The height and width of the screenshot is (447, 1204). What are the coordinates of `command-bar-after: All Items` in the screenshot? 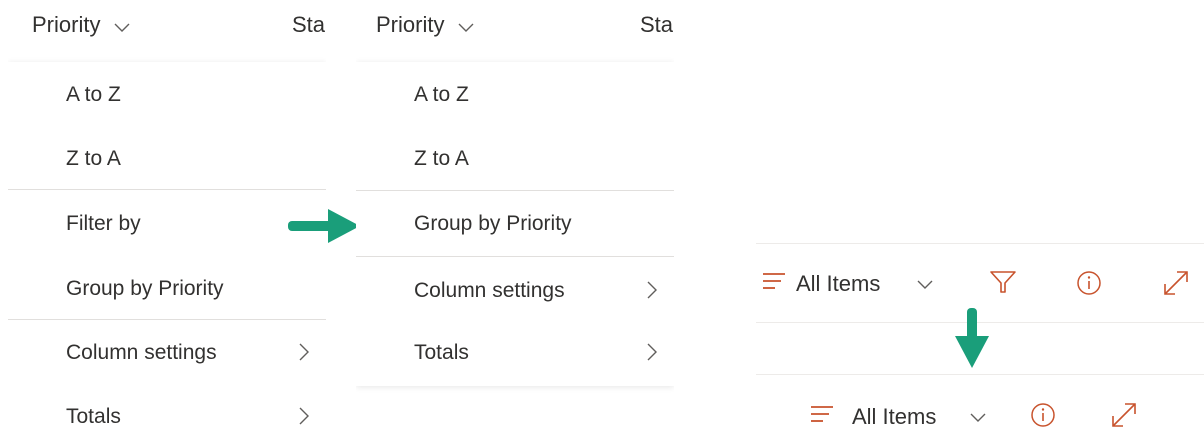 It's located at (980, 410).